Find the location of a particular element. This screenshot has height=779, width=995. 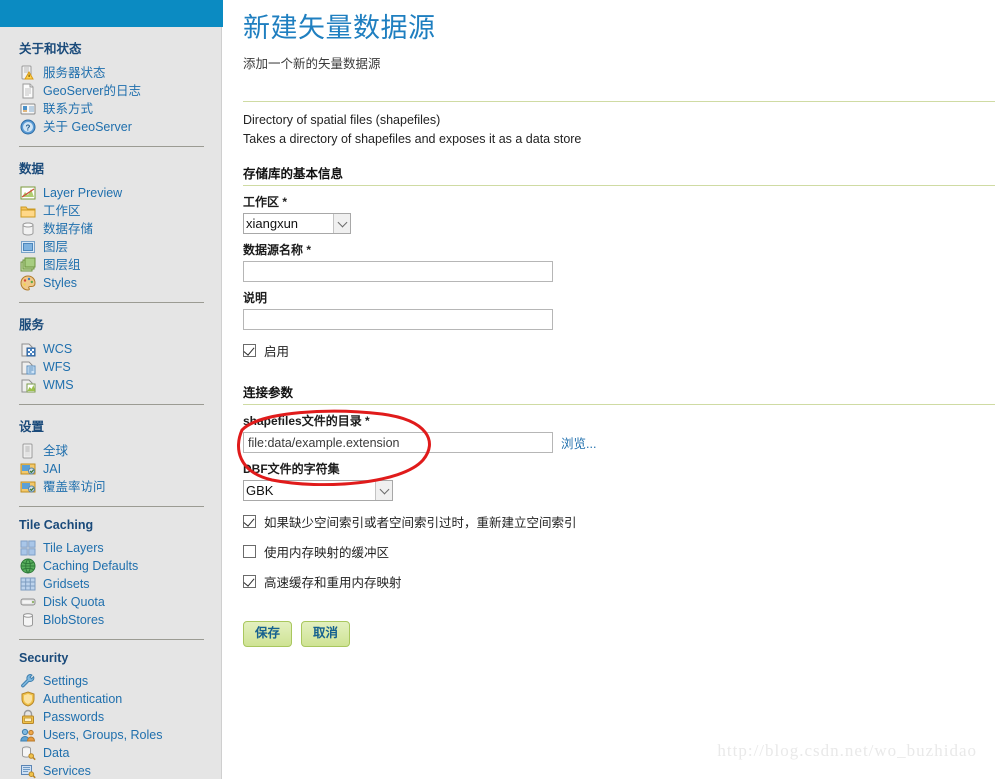

sidebar-item-geoserver: ? 关于 GeoServer is located at coordinates (110, 127).